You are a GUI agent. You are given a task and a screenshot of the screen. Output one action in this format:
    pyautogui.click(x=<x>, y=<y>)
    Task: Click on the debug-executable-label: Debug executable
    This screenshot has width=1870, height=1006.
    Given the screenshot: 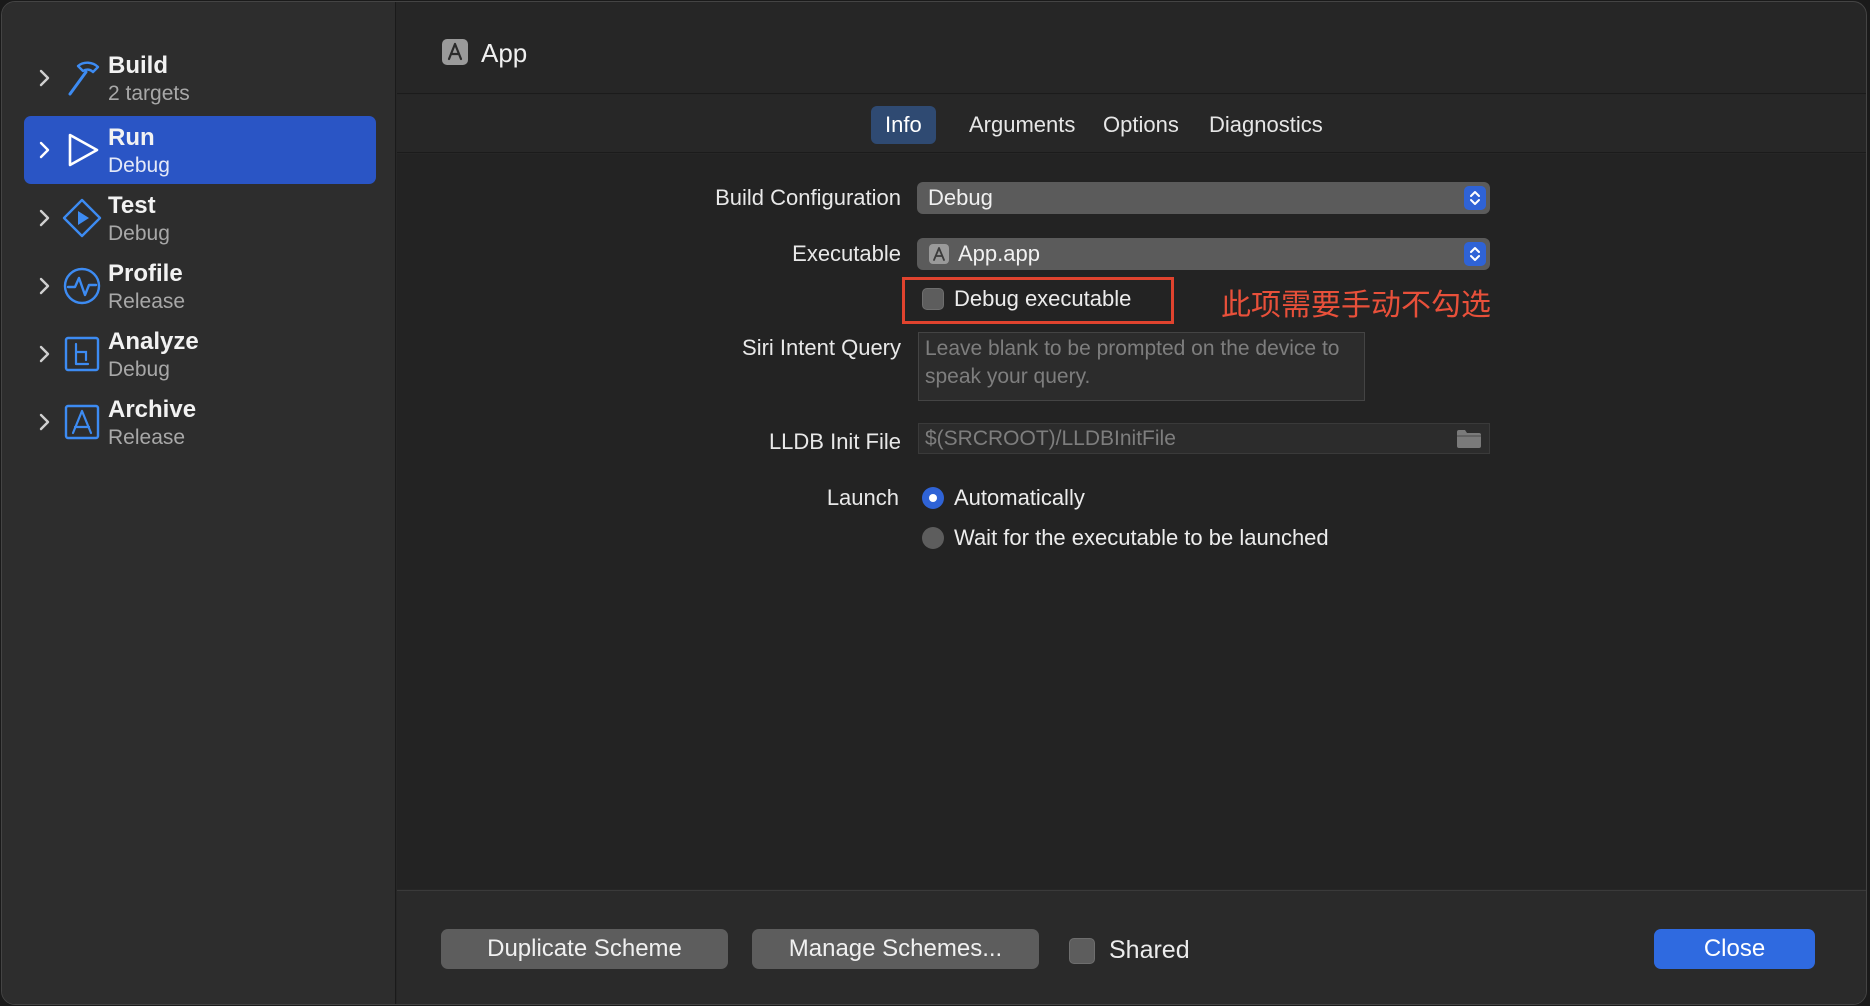 What is the action you would take?
    pyautogui.click(x=1042, y=299)
    